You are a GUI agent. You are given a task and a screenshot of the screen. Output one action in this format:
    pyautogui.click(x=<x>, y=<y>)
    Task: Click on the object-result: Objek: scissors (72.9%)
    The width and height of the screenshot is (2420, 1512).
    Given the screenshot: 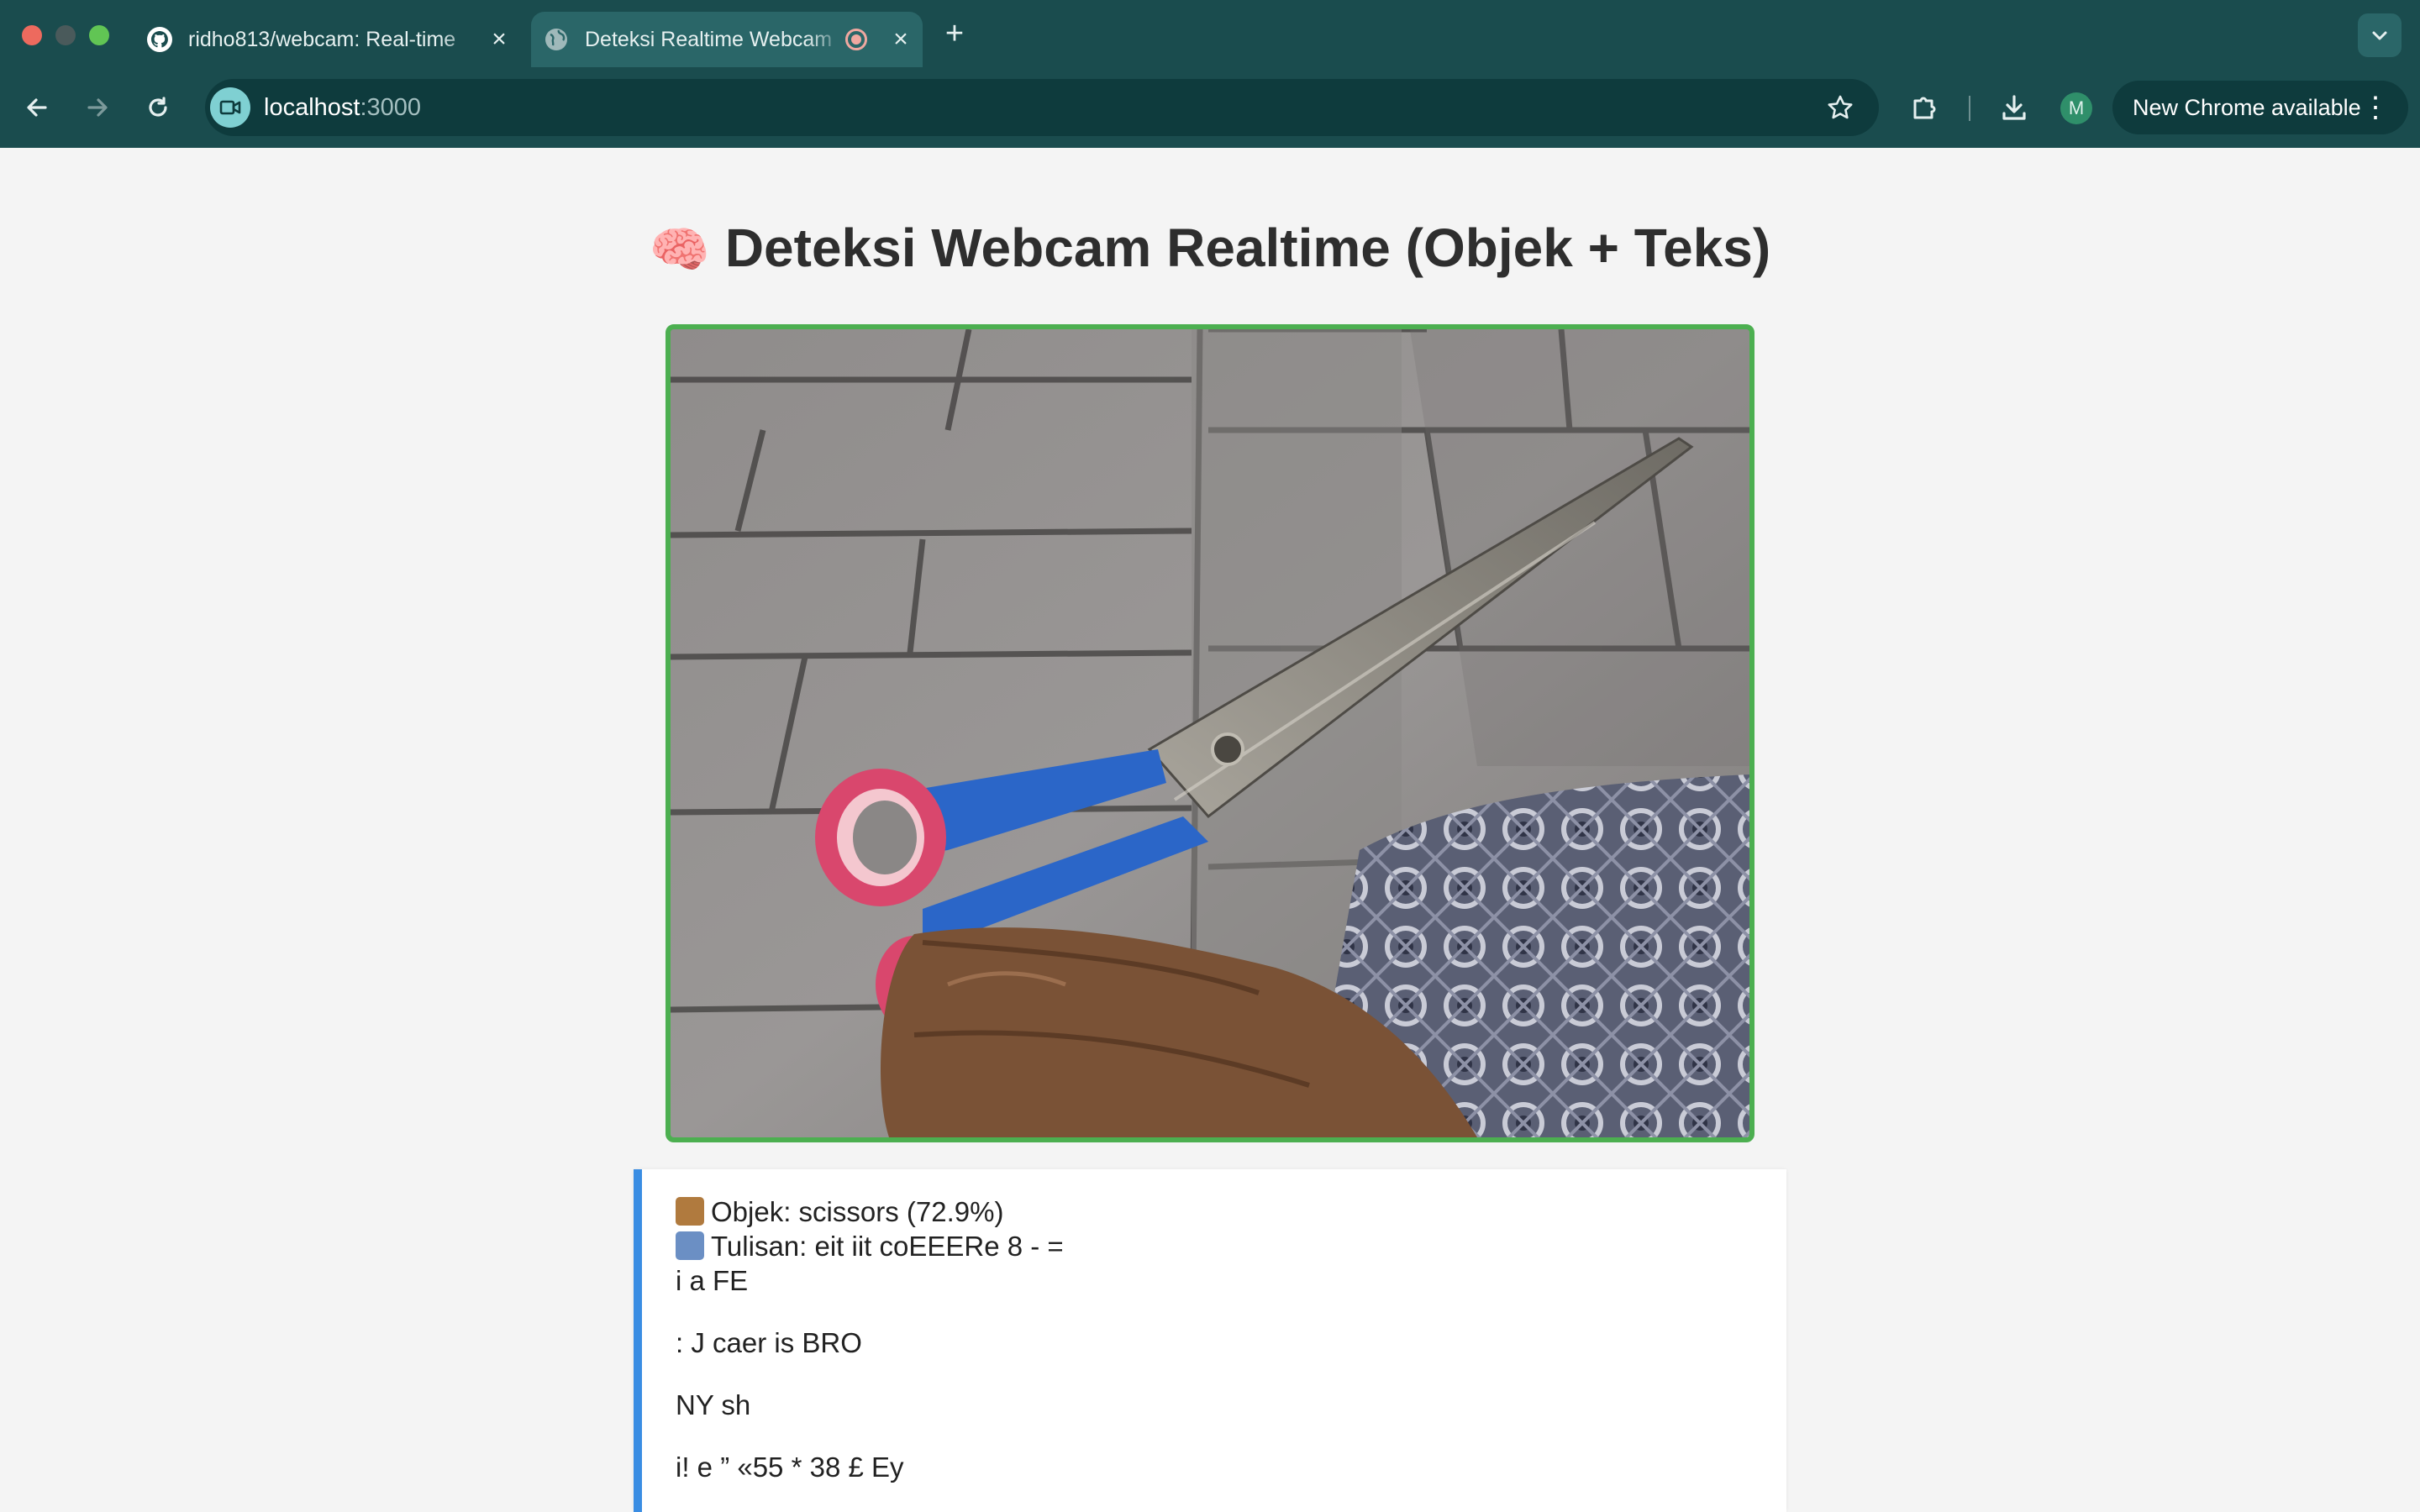 What is the action you would take?
    pyautogui.click(x=1231, y=1211)
    